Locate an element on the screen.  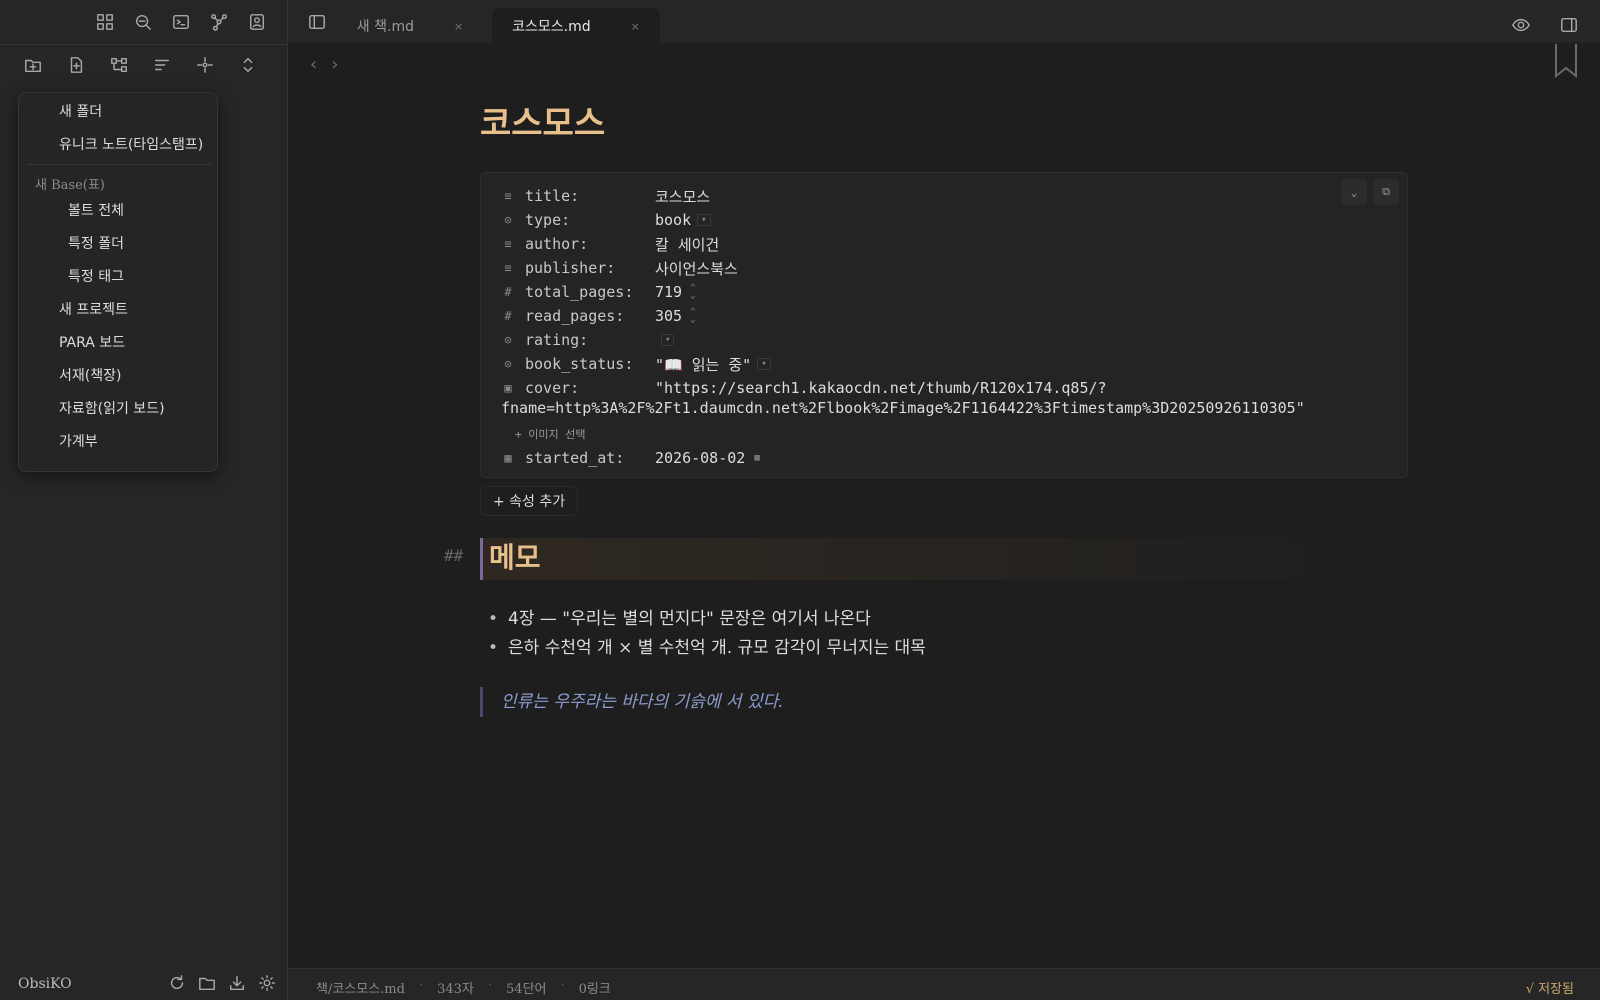
property-key: rating: is located at coordinates (557, 340).